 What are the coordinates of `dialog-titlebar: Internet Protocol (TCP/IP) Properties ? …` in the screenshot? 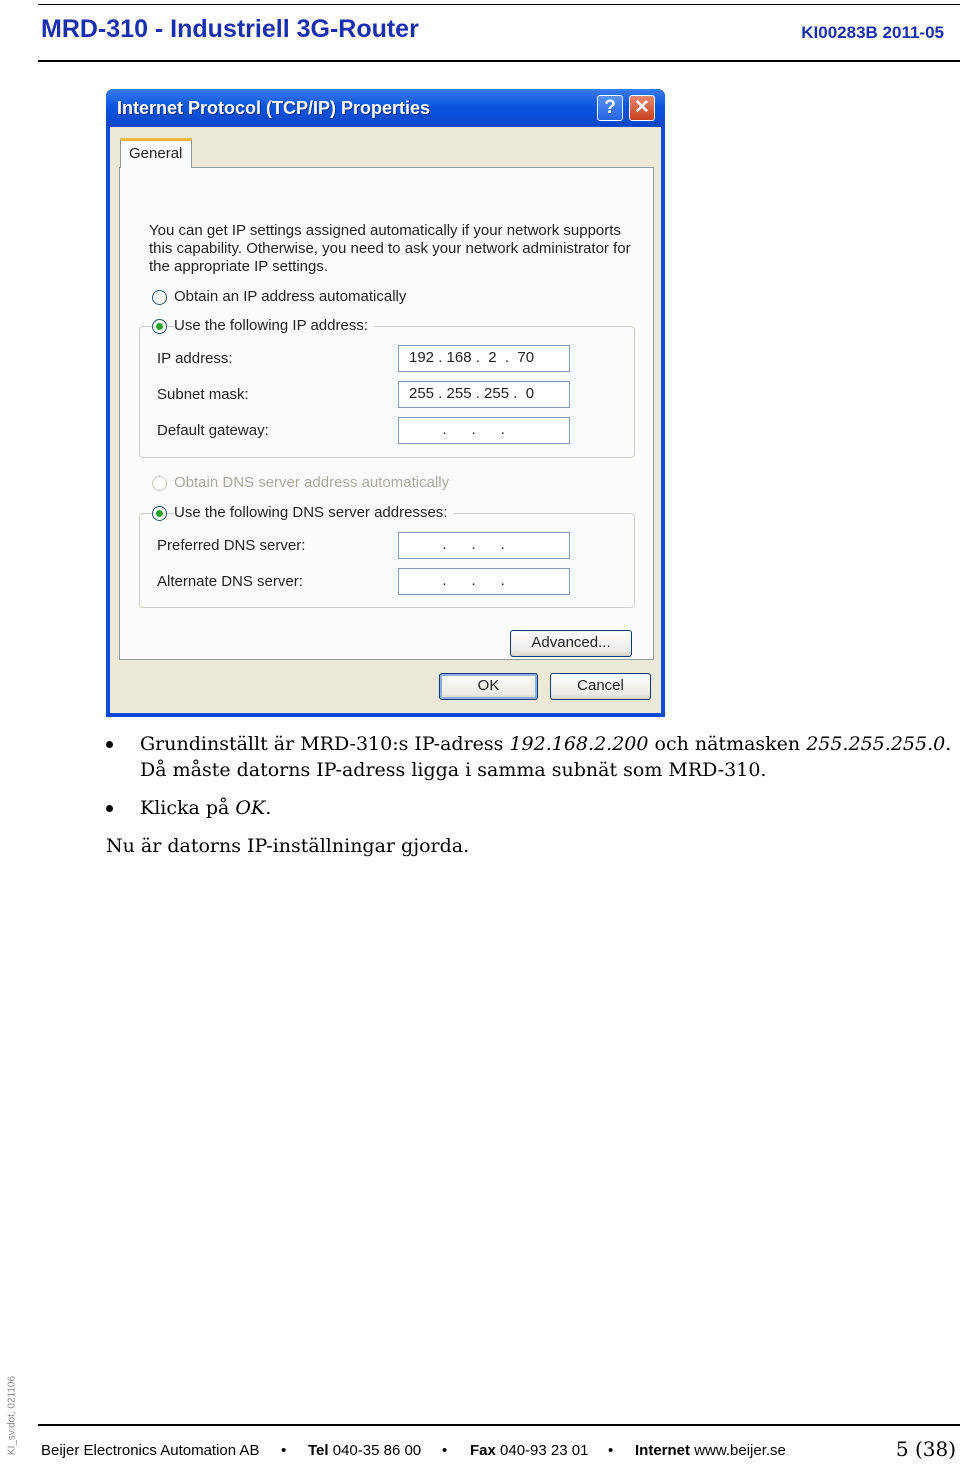 It's located at (385, 108).